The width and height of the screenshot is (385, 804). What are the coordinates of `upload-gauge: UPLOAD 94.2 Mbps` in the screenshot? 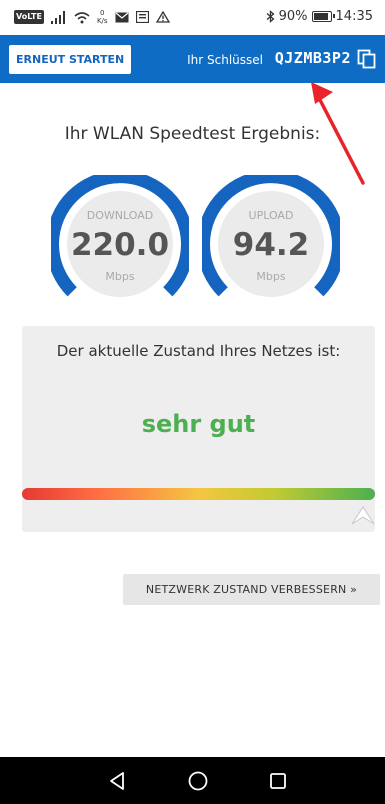 It's located at (271, 237).